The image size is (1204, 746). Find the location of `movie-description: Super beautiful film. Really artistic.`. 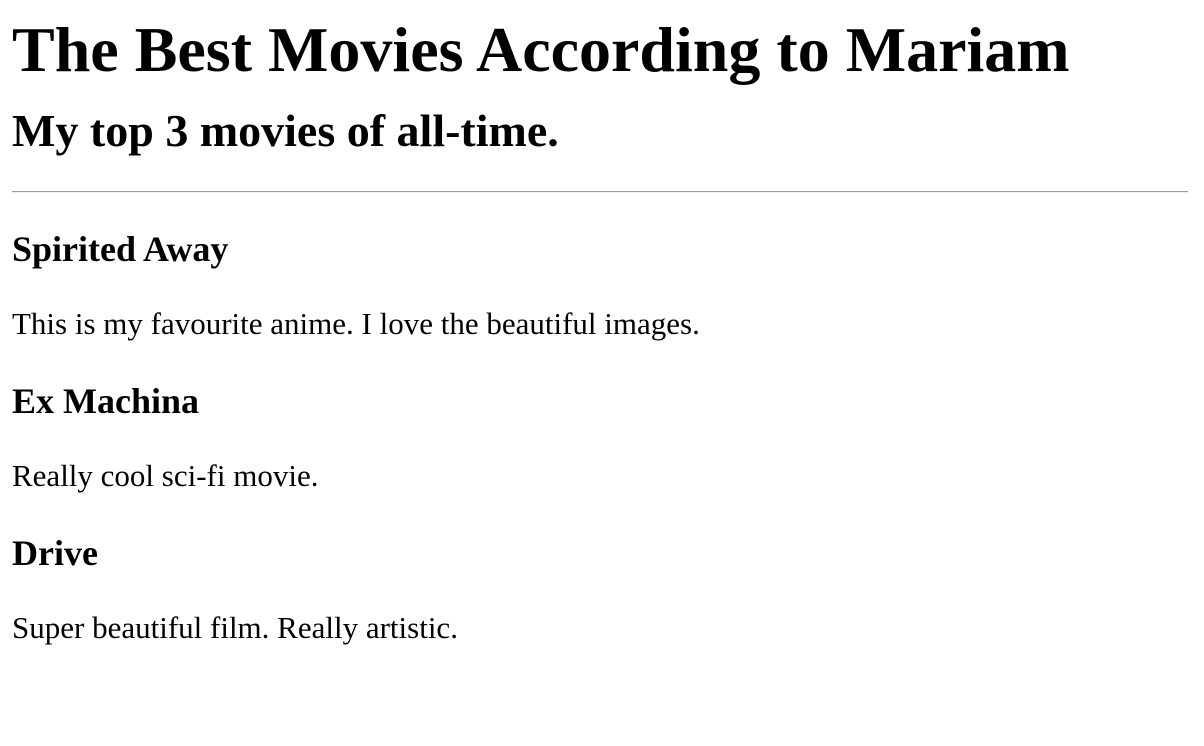

movie-description: Super beautiful film. Really artistic. is located at coordinates (235, 627).